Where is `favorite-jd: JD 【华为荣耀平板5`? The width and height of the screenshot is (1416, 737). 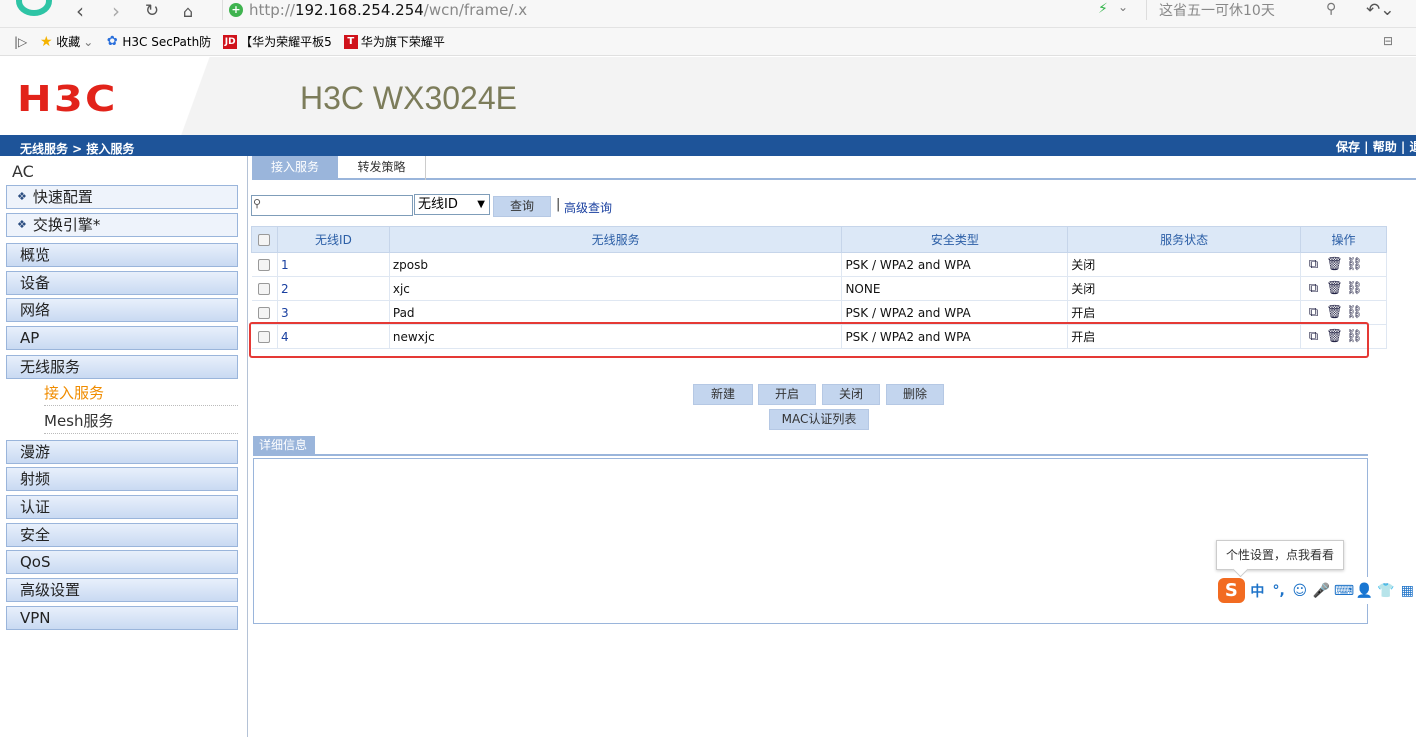
favorite-jd: JD 【华为荣耀平板5 is located at coordinates (277, 41).